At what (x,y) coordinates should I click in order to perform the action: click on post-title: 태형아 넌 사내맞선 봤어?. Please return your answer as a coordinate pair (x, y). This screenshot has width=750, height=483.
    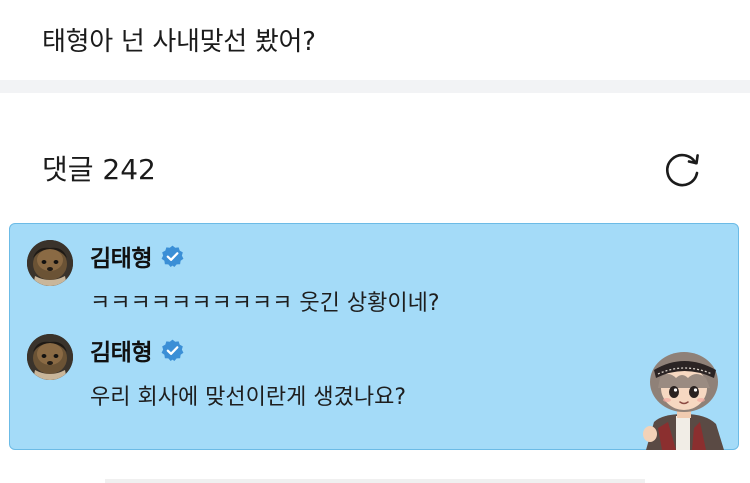
    Looking at the image, I should click on (179, 42).